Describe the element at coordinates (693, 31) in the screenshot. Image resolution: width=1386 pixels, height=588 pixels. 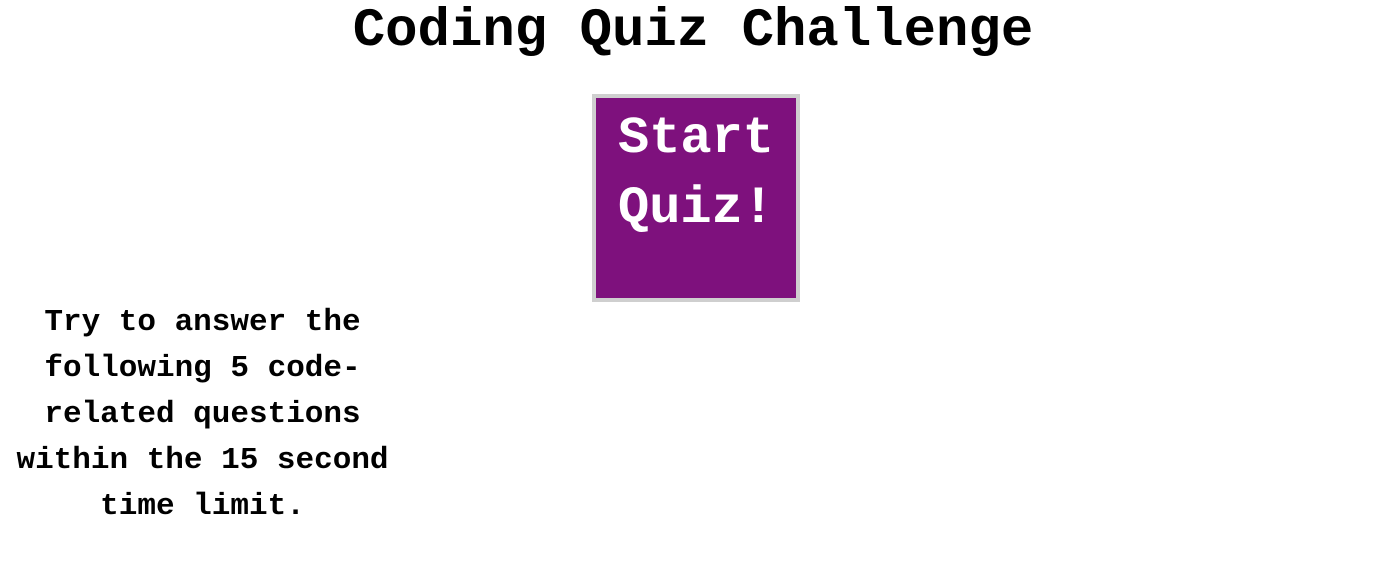
I see `page-title: Coding Quiz Challenge` at that location.